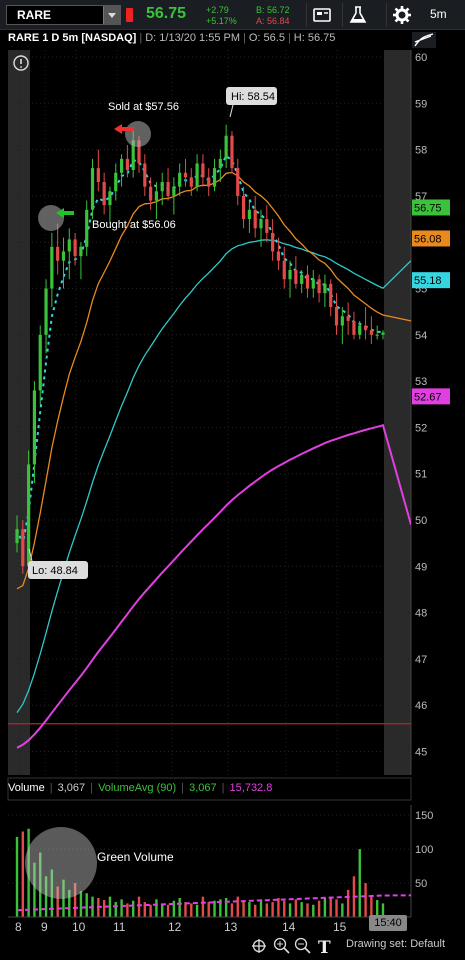 This screenshot has height=960, width=465. What do you see at coordinates (289, 927) in the screenshot?
I see `time-tick-label: 14` at bounding box center [289, 927].